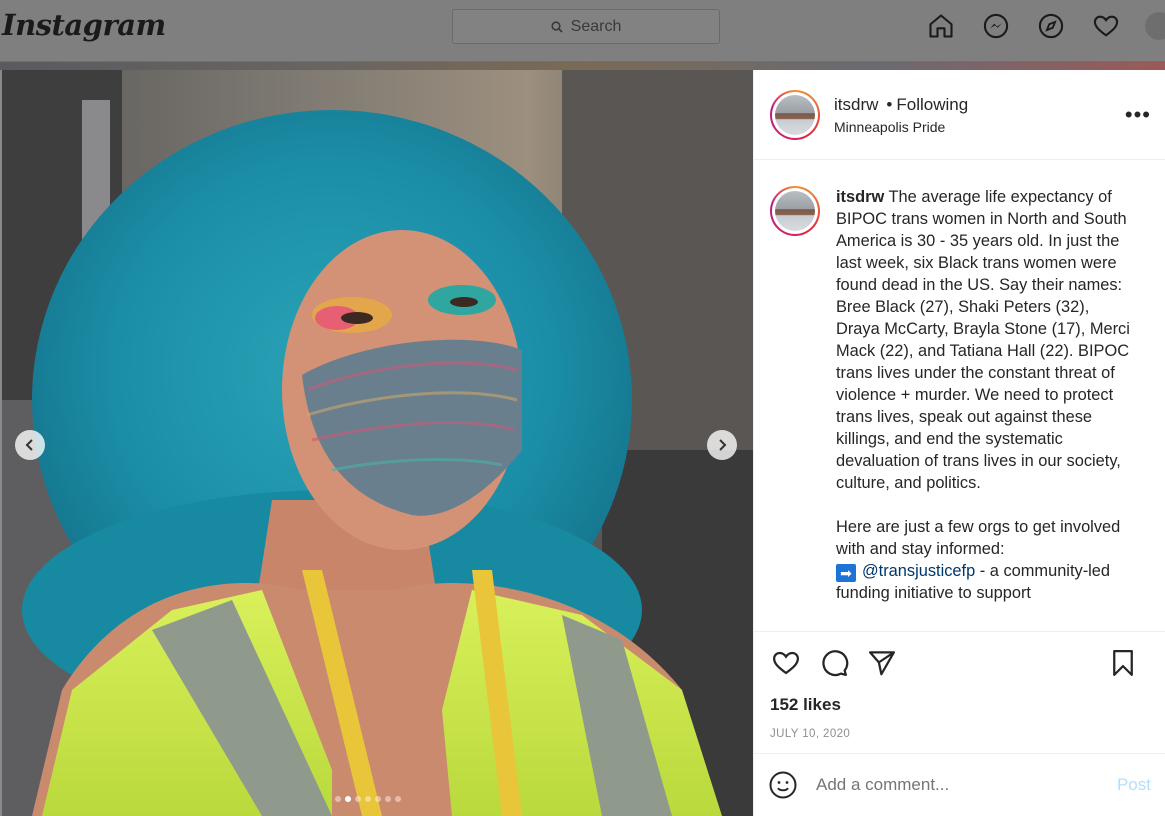  I want to click on activity-heart-icon, so click(1106, 26).